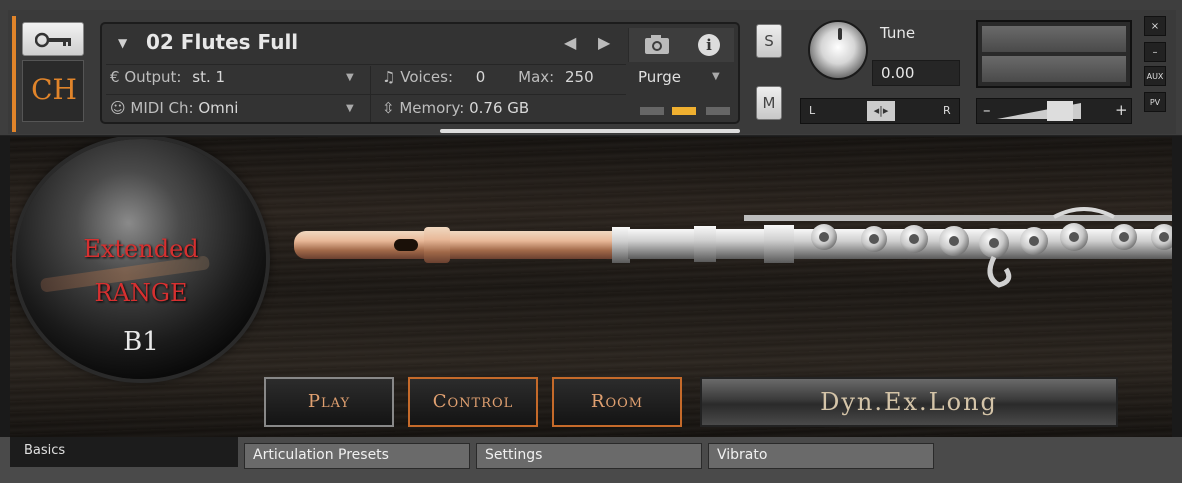  What do you see at coordinates (1155, 52) in the screenshot?
I see `minimize-button: –` at bounding box center [1155, 52].